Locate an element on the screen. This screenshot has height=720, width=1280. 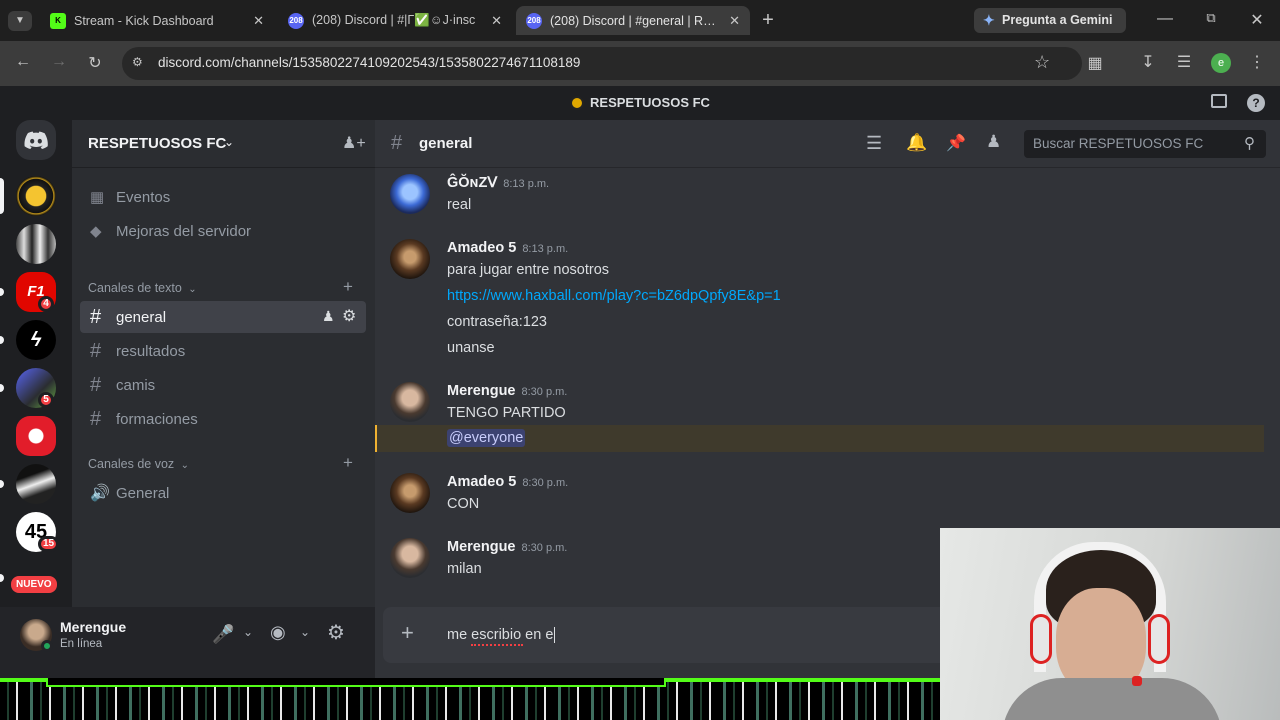
boost-icon: ◆ is located at coordinates (96, 231).